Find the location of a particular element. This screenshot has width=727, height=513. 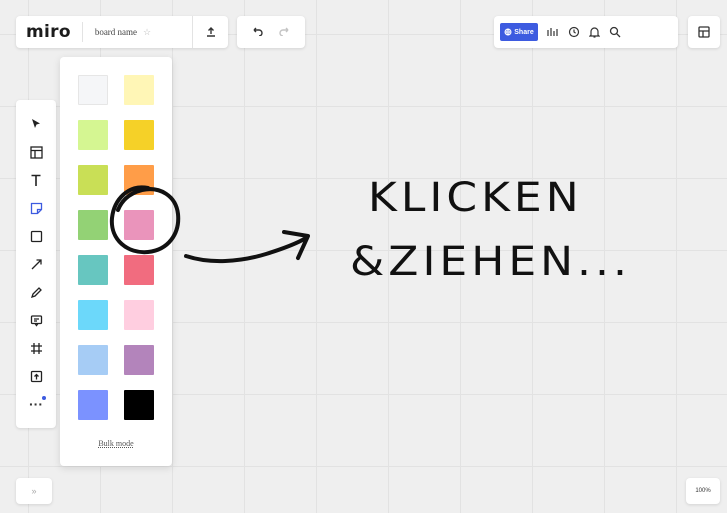

upload-tool is located at coordinates (36, 376).